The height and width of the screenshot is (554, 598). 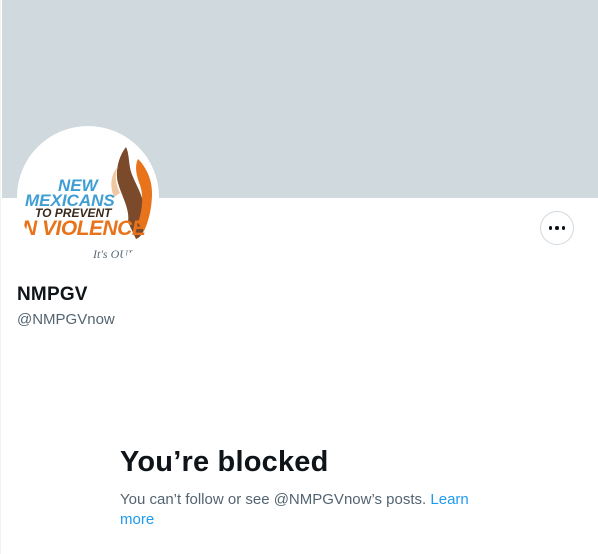 I want to click on profile-handle: @NMPGVnow, so click(x=66, y=319).